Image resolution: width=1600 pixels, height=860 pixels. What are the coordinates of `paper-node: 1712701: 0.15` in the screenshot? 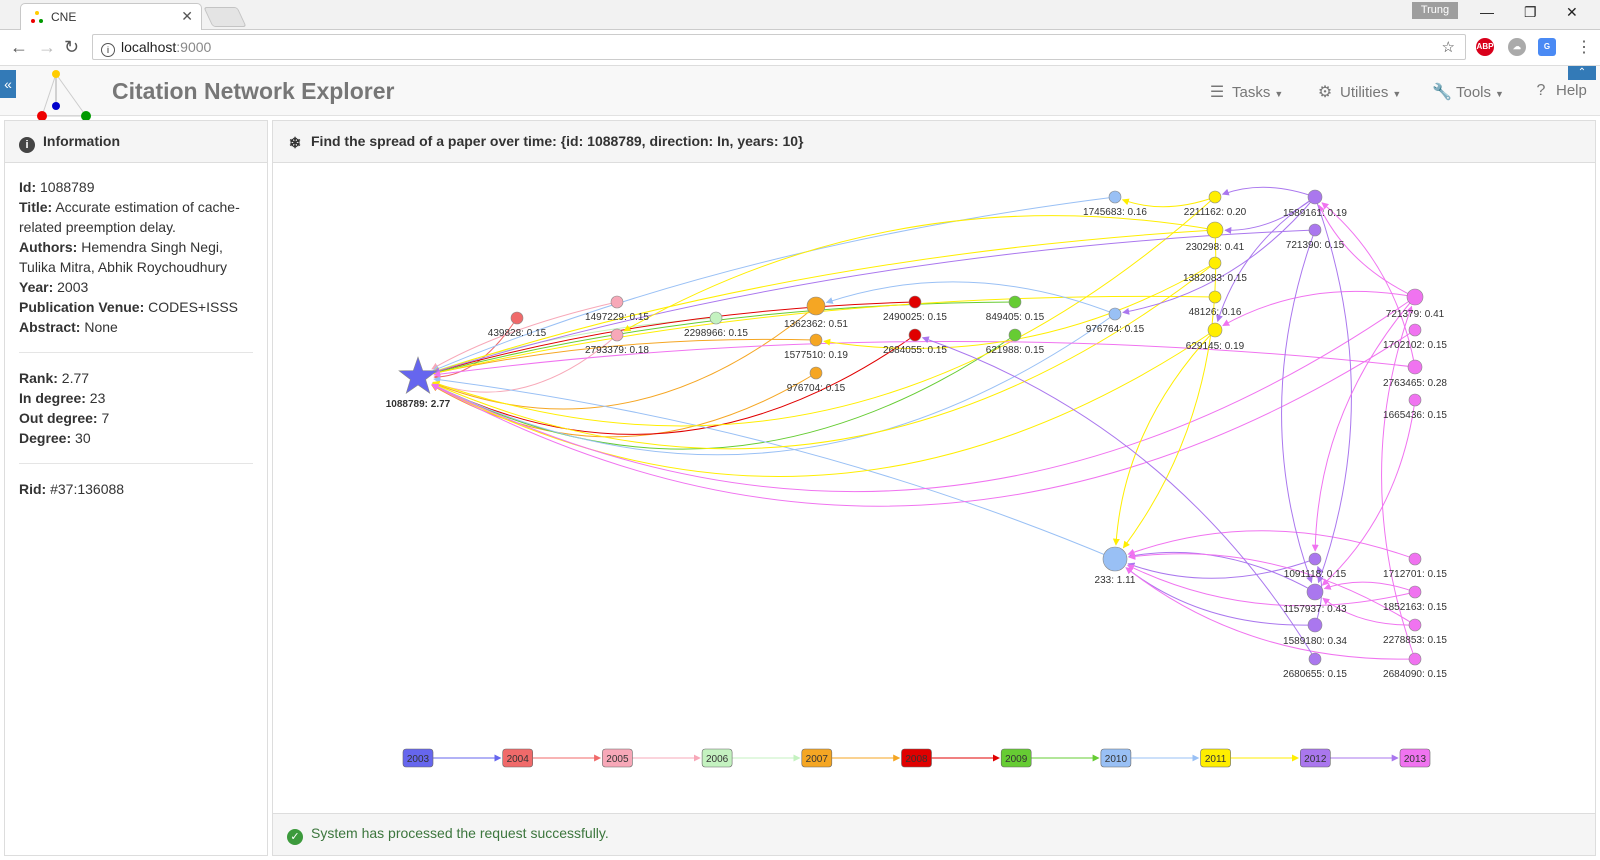 It's located at (1415, 566).